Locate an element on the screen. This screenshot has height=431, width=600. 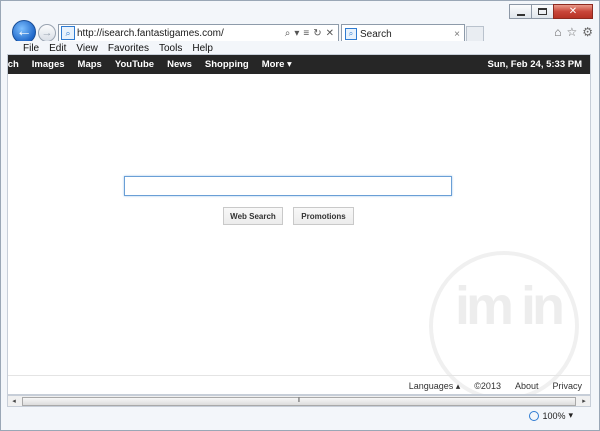
stop-icon: ✕ is located at coordinates (330, 33).